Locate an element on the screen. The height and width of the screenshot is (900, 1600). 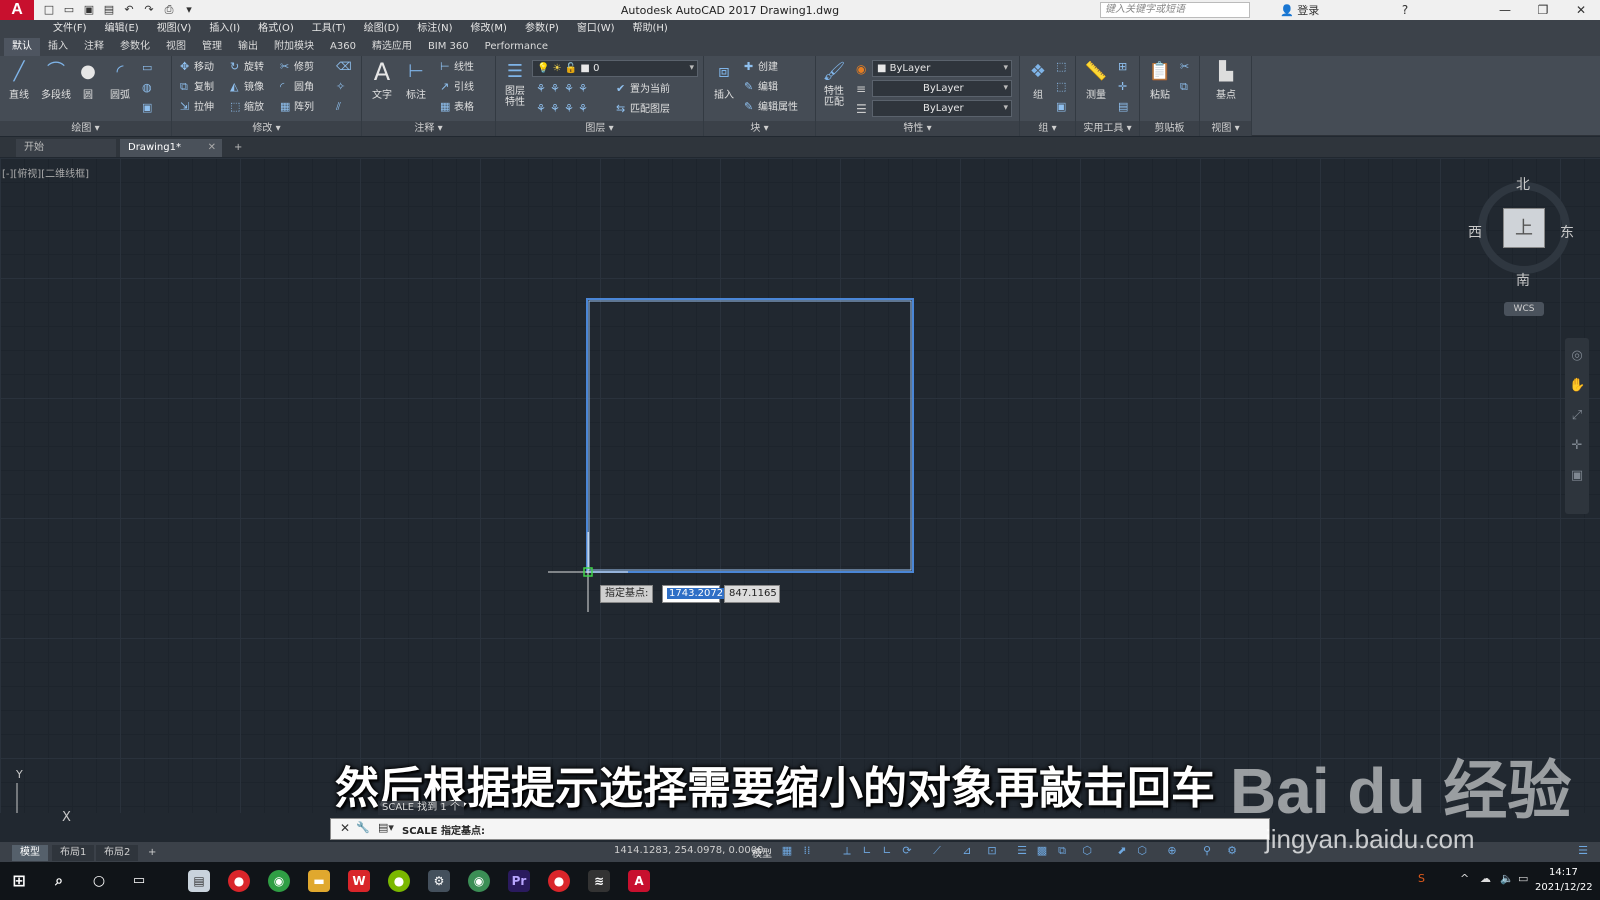
transparency-icon: ▩ is located at coordinates (1042, 851).